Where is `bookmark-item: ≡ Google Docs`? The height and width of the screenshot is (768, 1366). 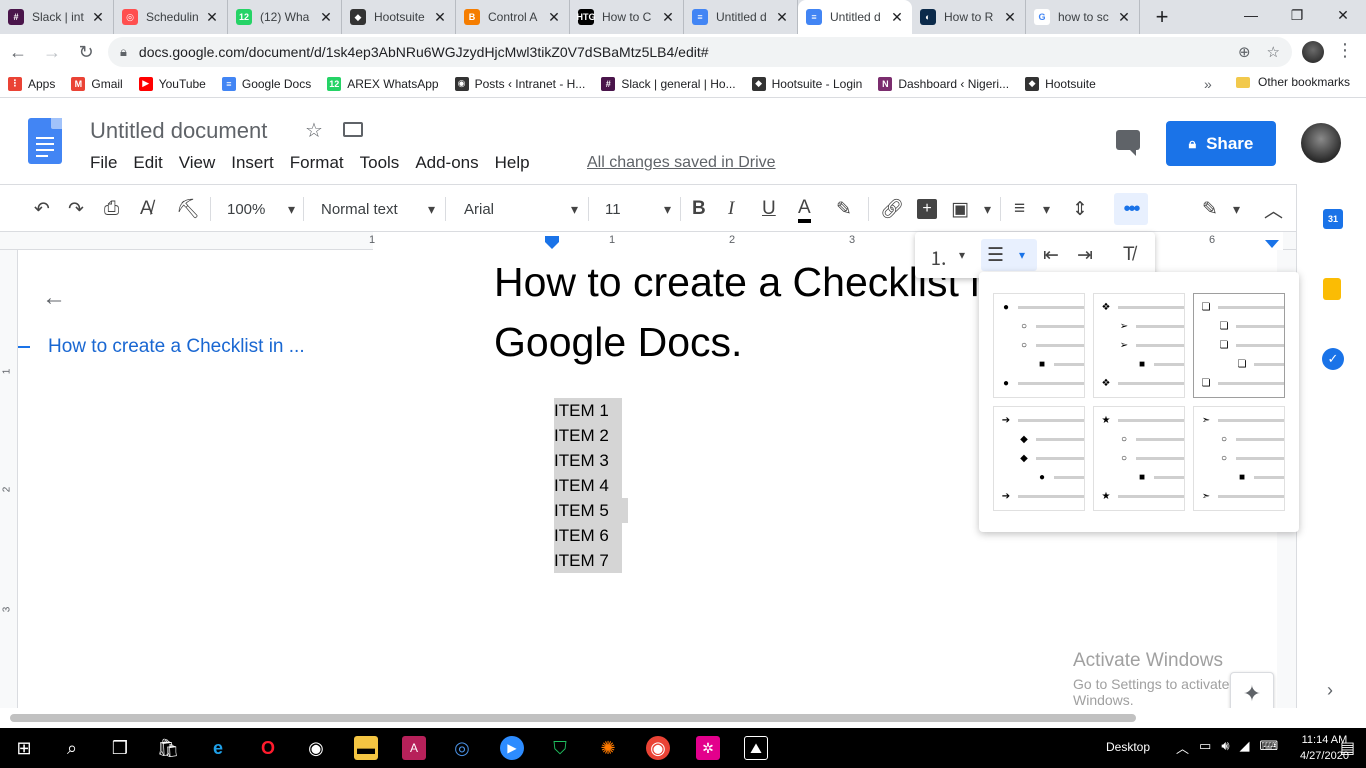 bookmark-item: ≡ Google Docs is located at coordinates (266, 83).